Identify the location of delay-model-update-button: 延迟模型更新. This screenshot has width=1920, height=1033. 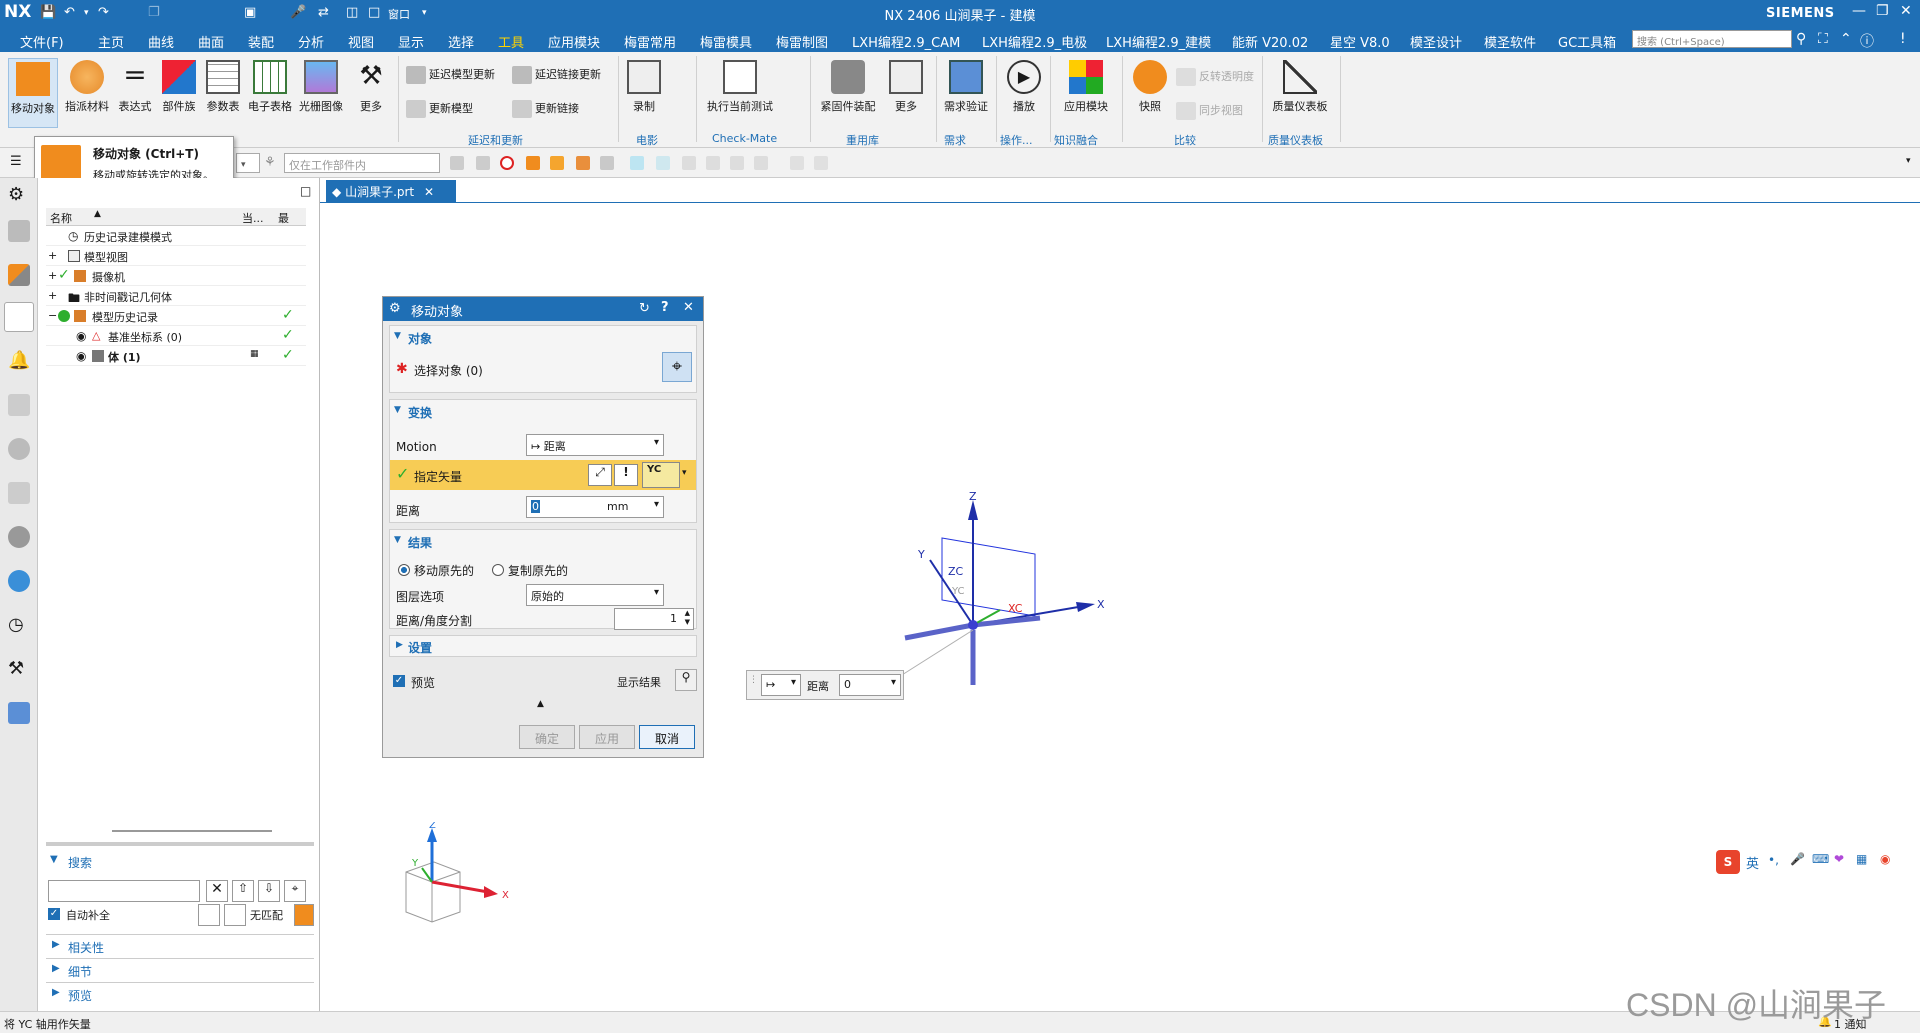
(450, 75).